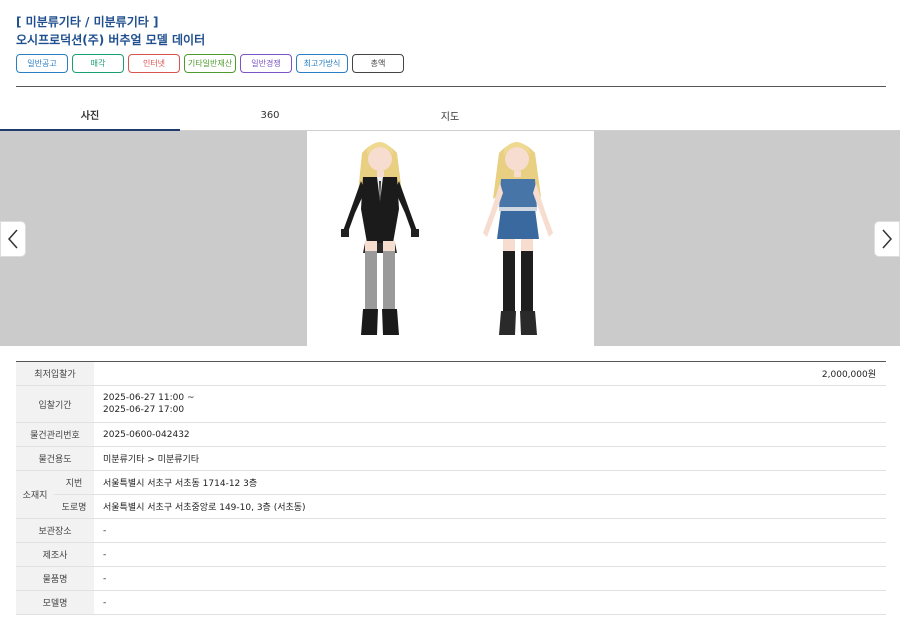 The image size is (900, 634). I want to click on table-row: 보관장소 -, so click(451, 530).